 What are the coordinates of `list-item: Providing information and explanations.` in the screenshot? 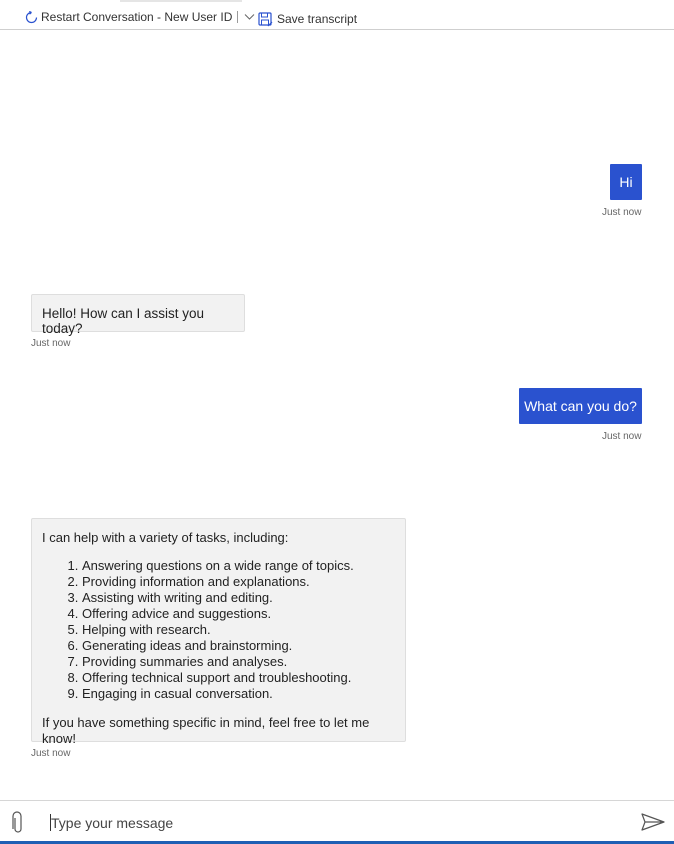 It's located at (238, 582).